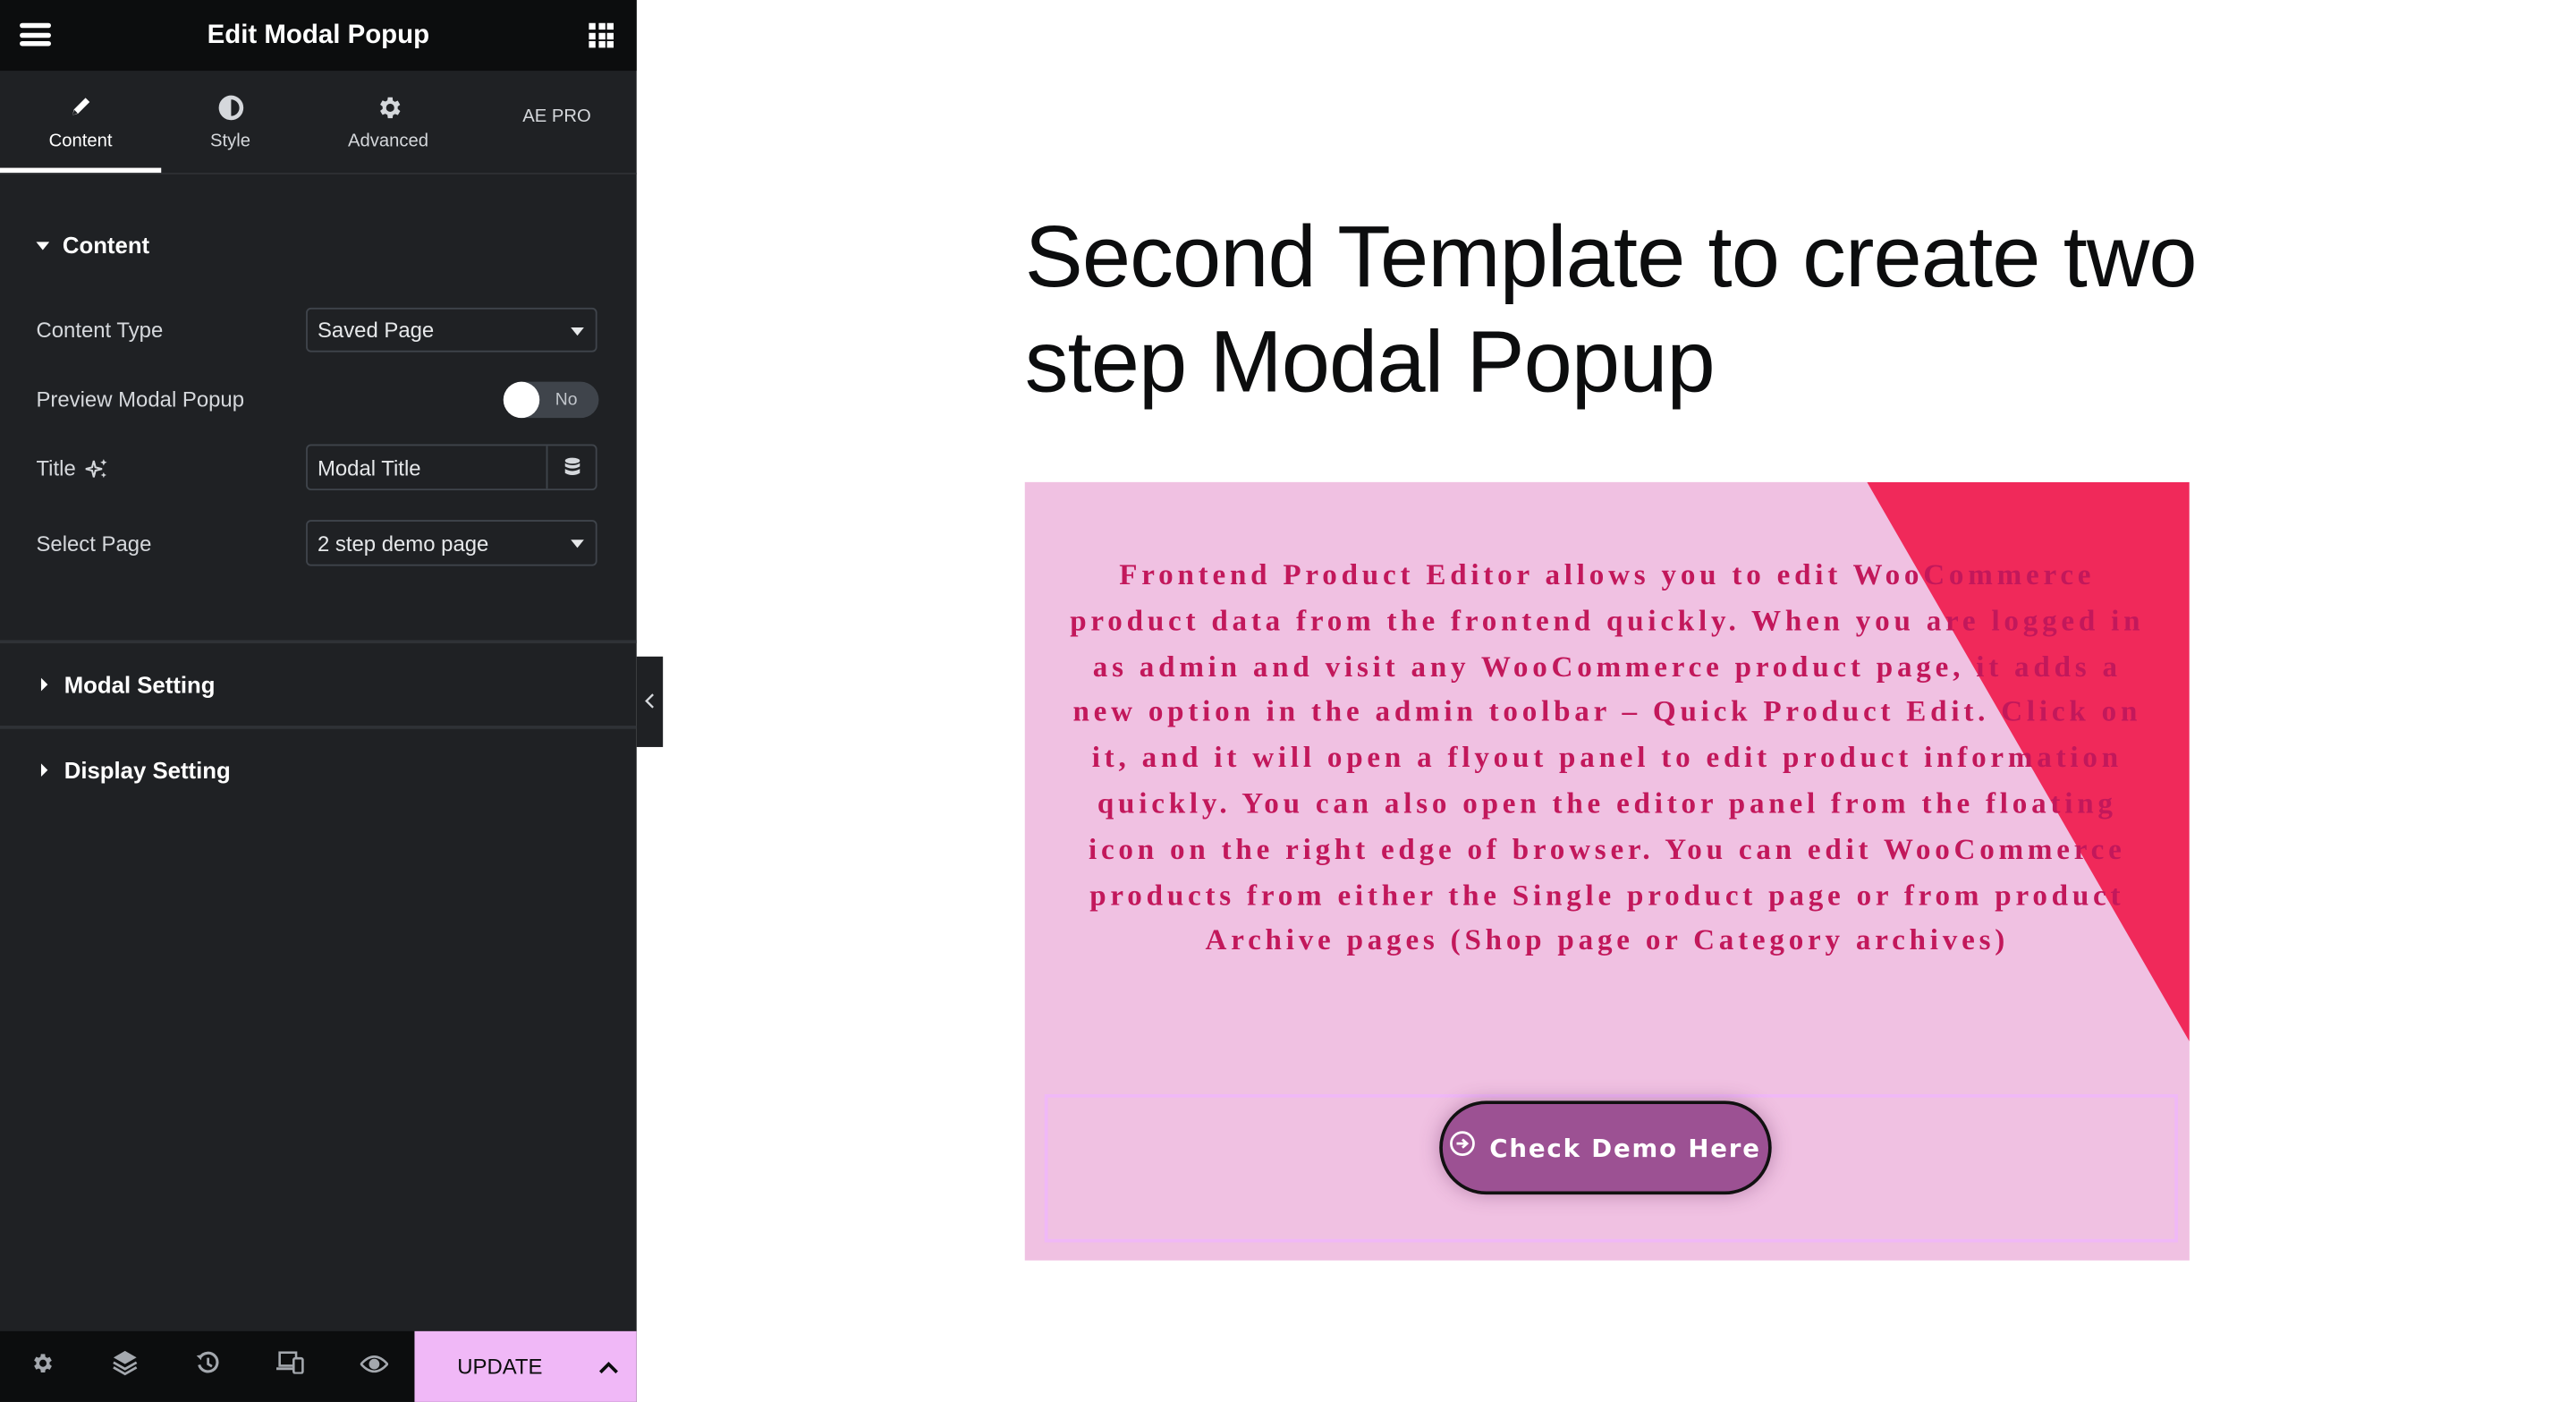 This screenshot has width=2576, height=1402. What do you see at coordinates (571, 468) in the screenshot?
I see `dynamic-tags-database-icon` at bounding box center [571, 468].